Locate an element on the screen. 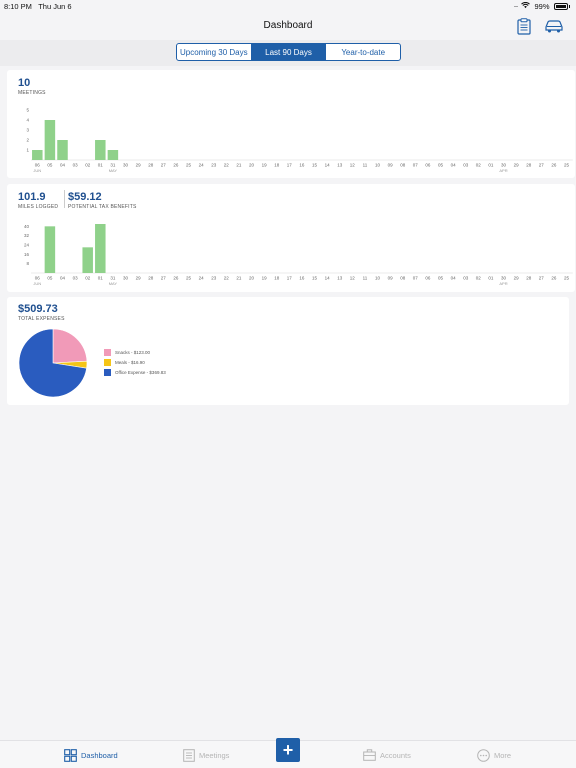  y-tick-label: 16 is located at coordinates (27, 254).